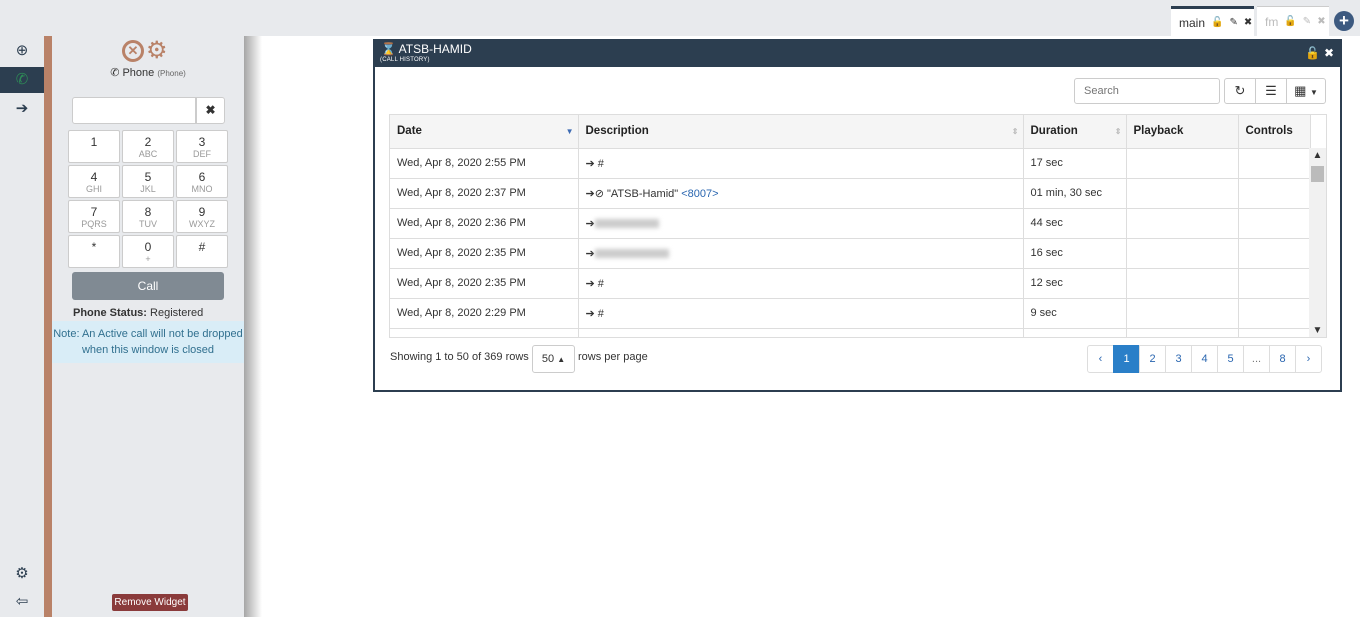  I want to click on table-row: Wed, Apr 8, 2020 2:35 PM ➔ # 12 sec, so click(850, 283).